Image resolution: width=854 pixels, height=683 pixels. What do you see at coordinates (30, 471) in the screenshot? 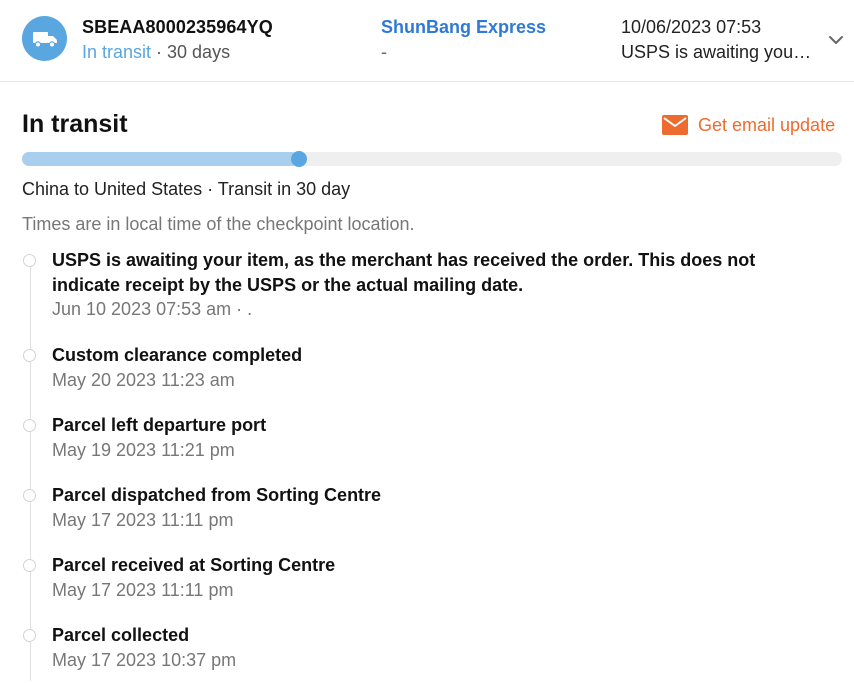
I see `timeline-rail` at bounding box center [30, 471].